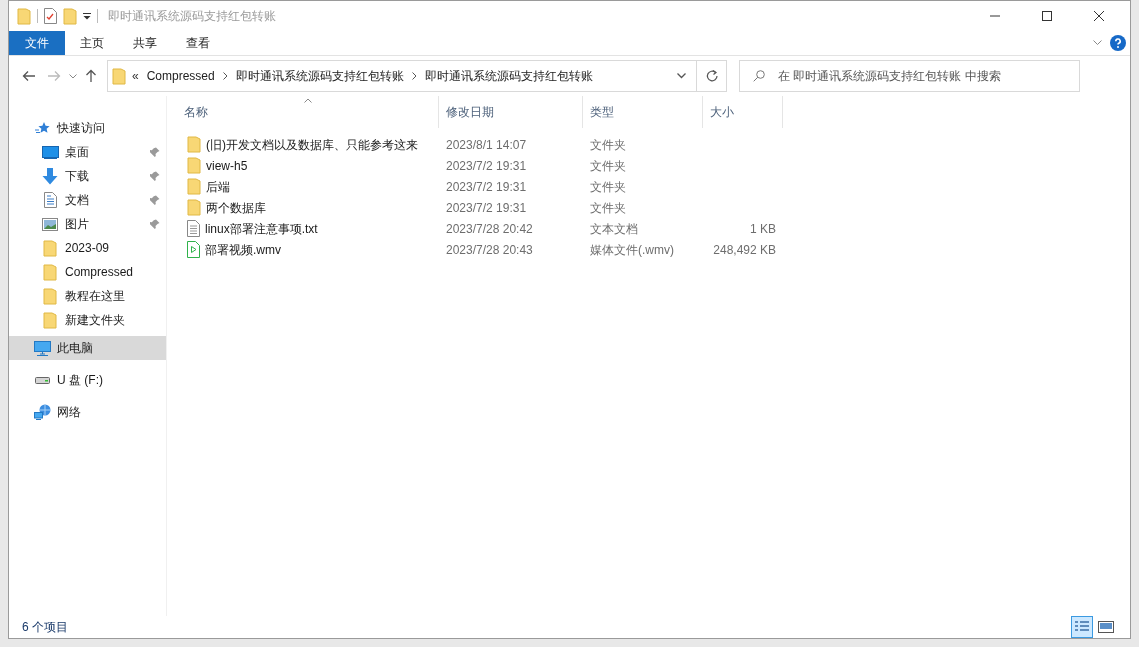 Image resolution: width=1139 pixels, height=647 pixels. What do you see at coordinates (50, 200) in the screenshot?
I see `document-icon` at bounding box center [50, 200].